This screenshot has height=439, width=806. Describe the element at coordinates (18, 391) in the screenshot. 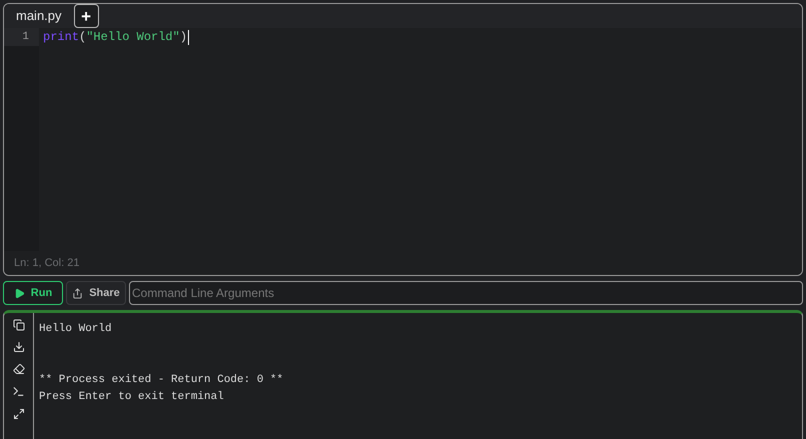

I see `terminal-prompt-icon` at that location.